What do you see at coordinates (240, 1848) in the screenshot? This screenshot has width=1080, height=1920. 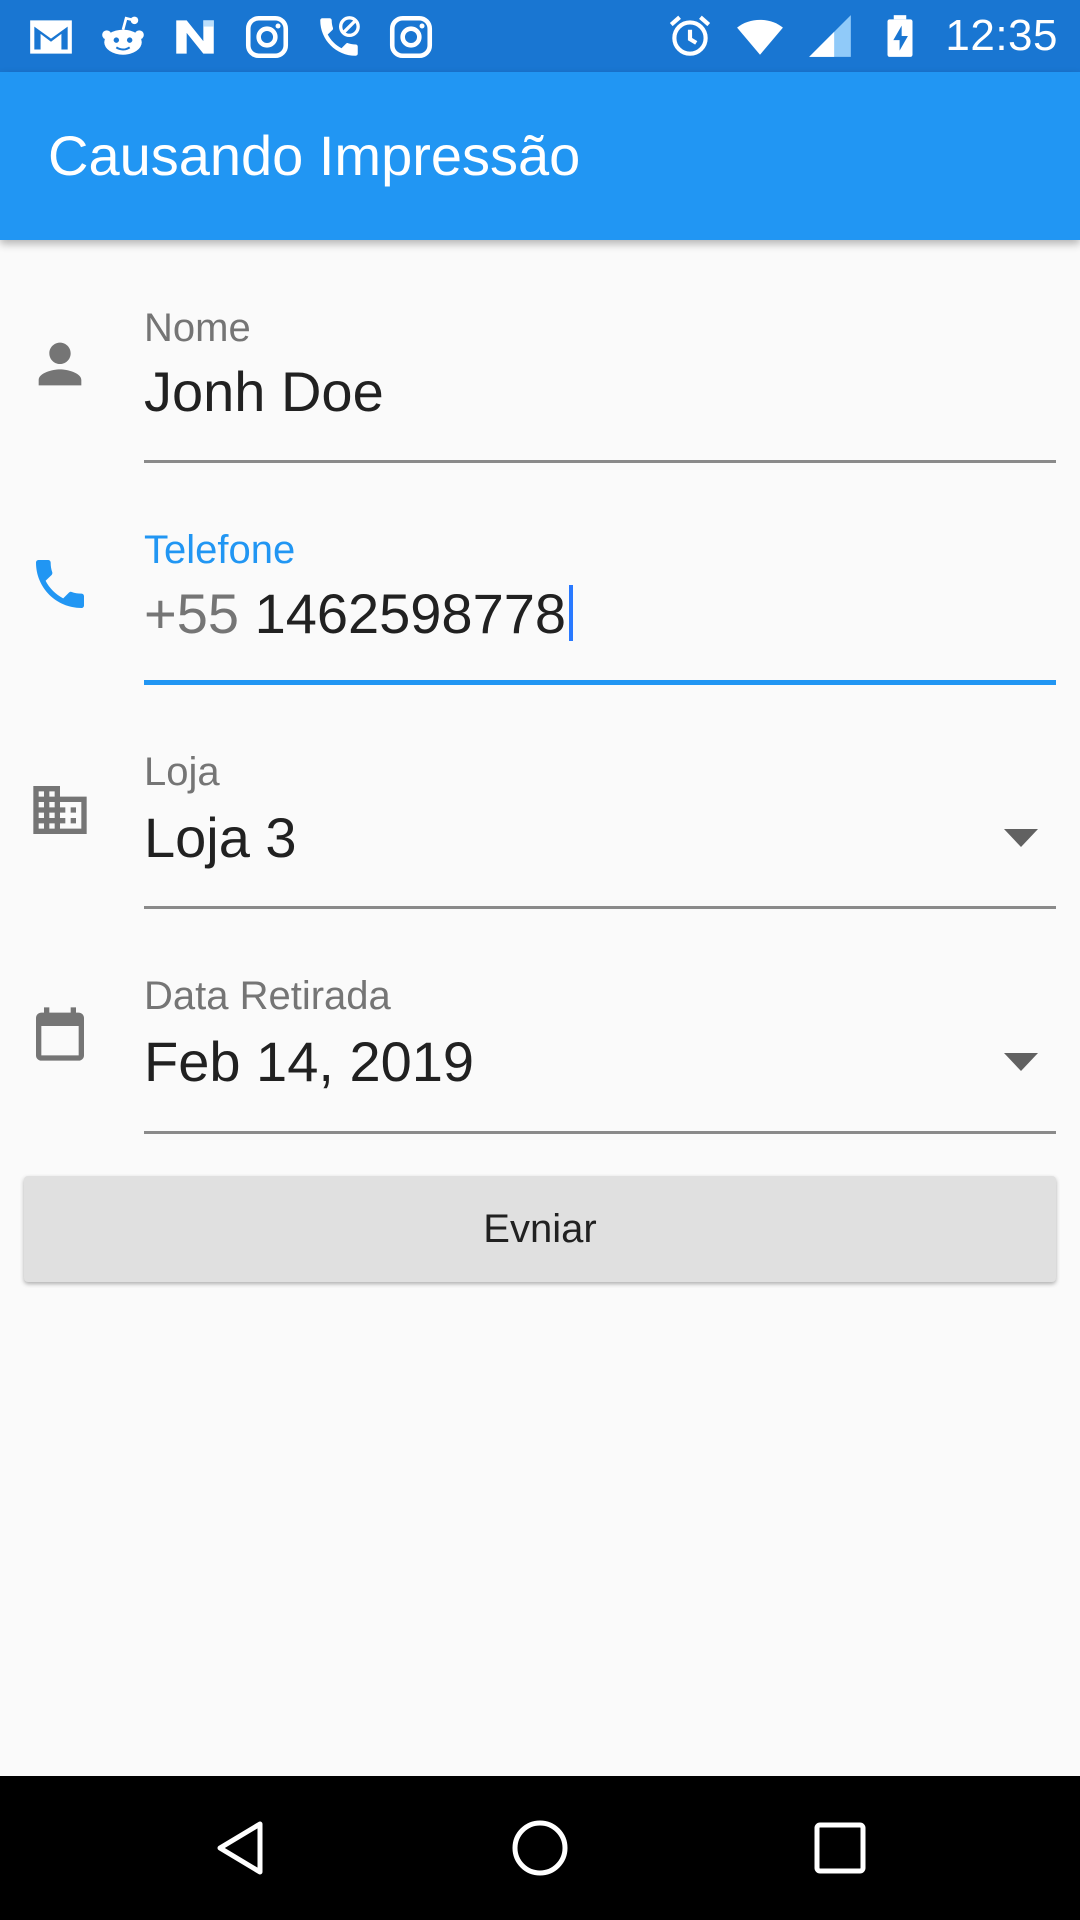 I see `back-icon` at bounding box center [240, 1848].